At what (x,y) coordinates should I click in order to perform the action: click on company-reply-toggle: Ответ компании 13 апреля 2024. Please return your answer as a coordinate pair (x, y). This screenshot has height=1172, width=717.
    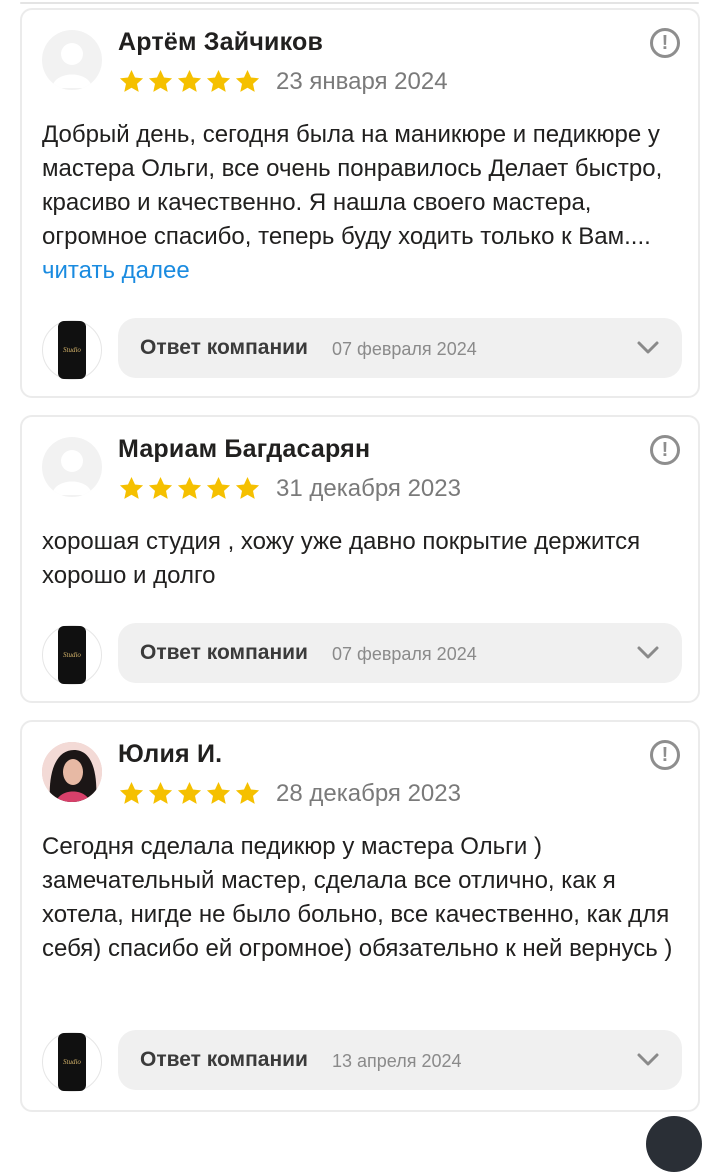
    Looking at the image, I should click on (400, 1060).